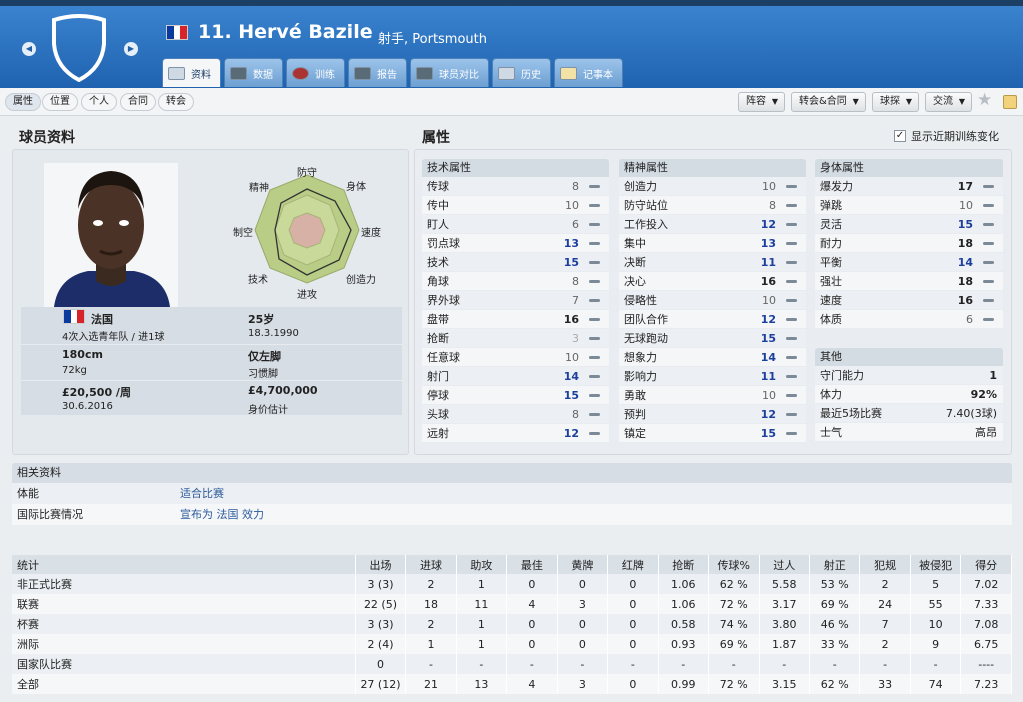 The height and width of the screenshot is (702, 1023). Describe the element at coordinates (307, 295) in the screenshot. I see `radar-label-attacking: 进攻` at that location.